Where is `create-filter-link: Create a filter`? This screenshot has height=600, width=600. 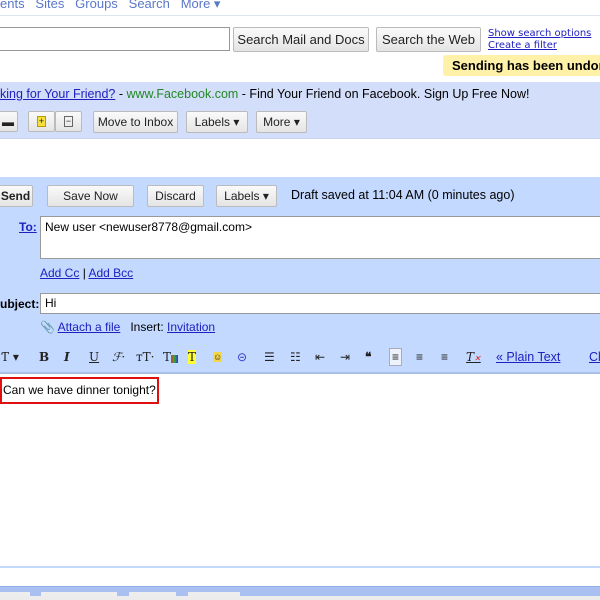
create-filter-link: Create a filter is located at coordinates (522, 45).